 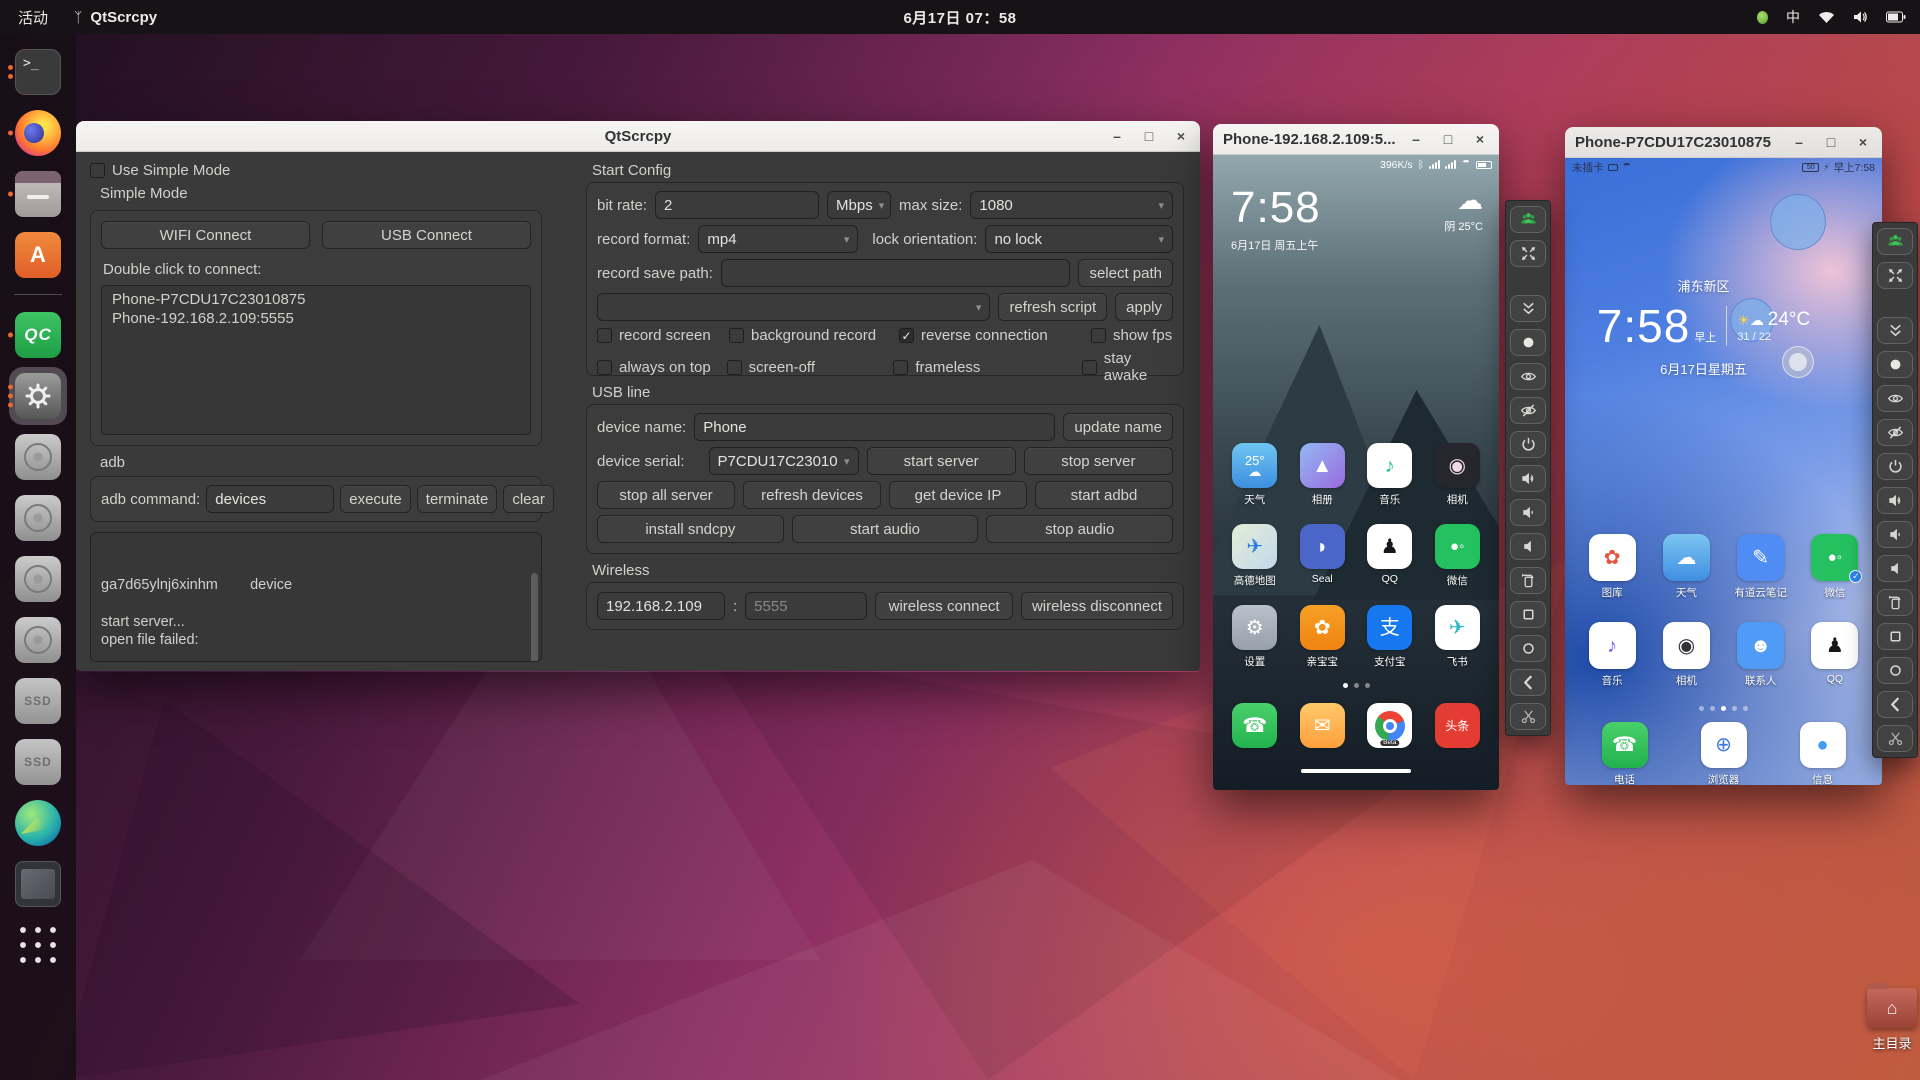 What do you see at coordinates (958, 495) in the screenshot?
I see `get-device-ip-button: get device IP` at bounding box center [958, 495].